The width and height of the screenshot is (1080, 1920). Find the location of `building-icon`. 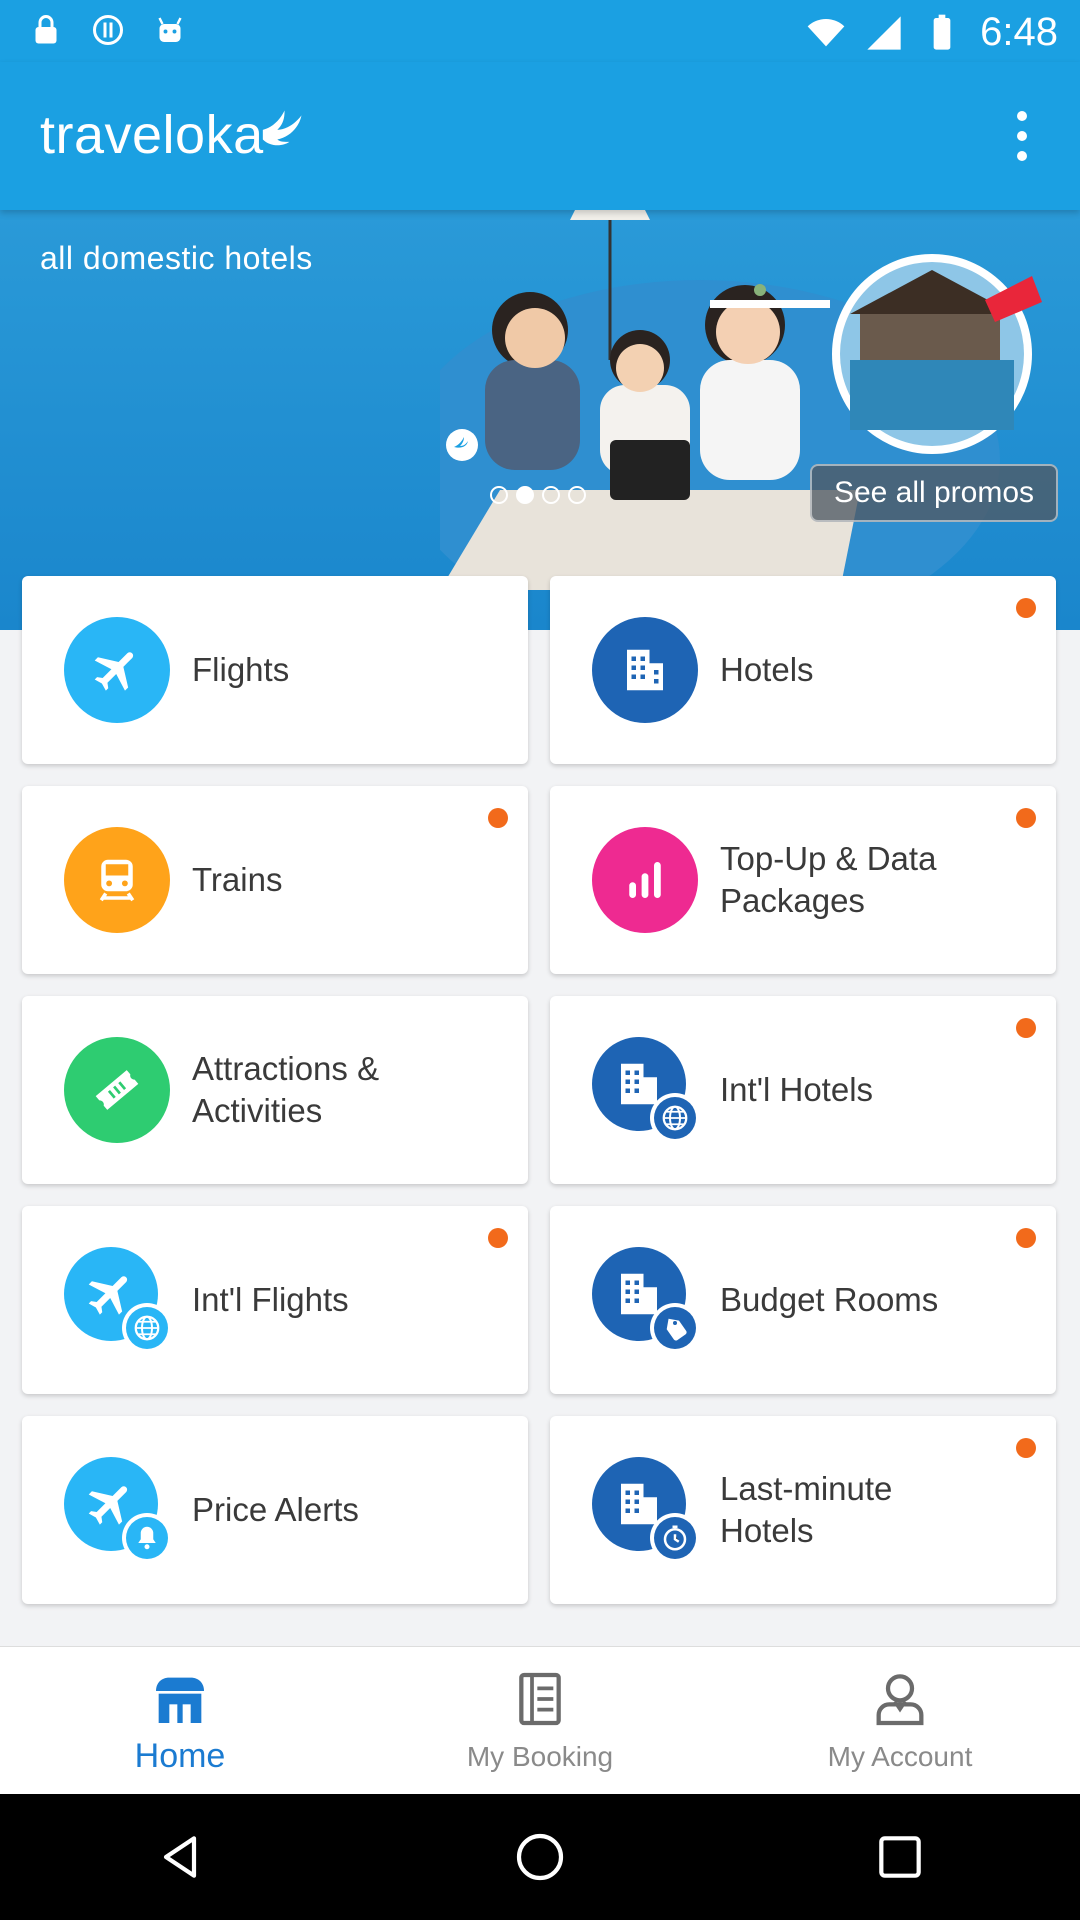

building-icon is located at coordinates (645, 670).